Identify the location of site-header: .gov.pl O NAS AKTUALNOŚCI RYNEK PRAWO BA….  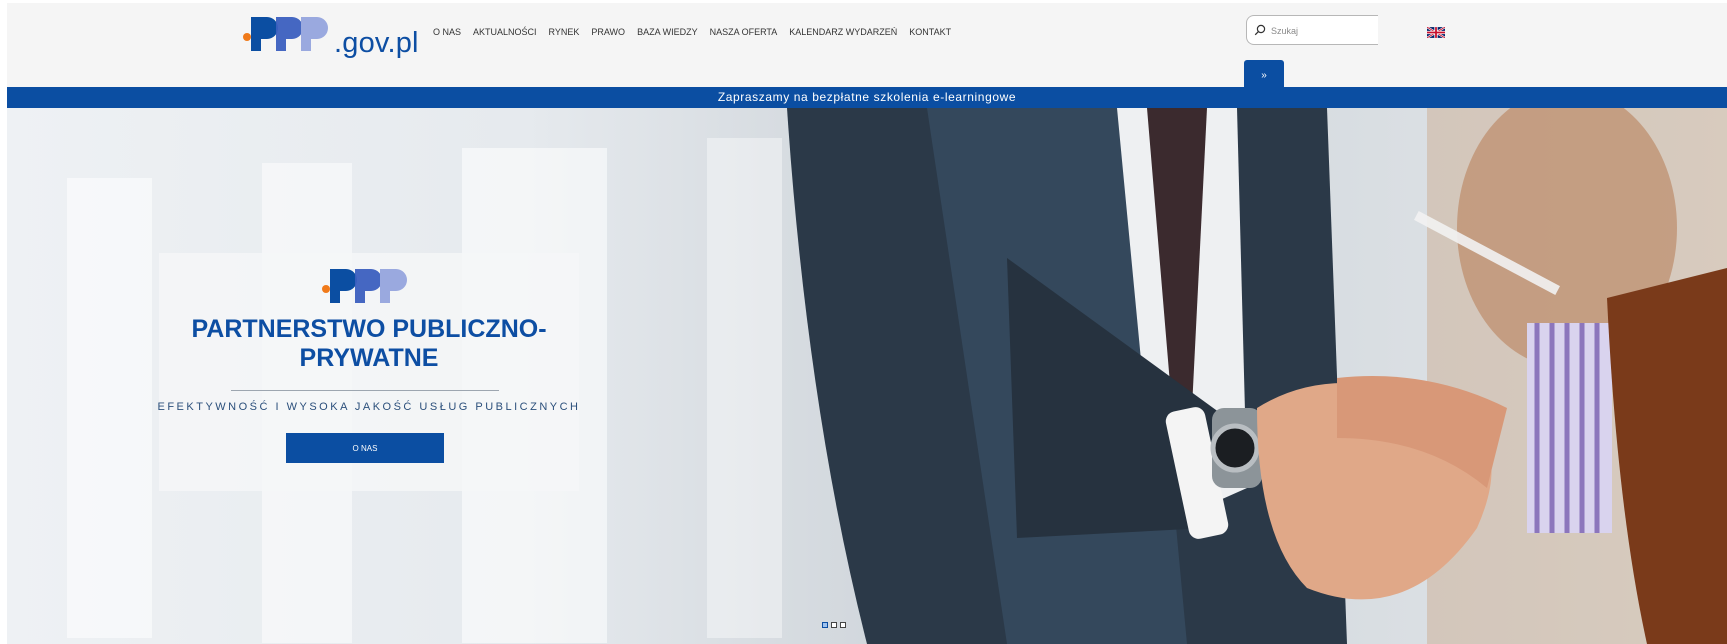
(867, 46).